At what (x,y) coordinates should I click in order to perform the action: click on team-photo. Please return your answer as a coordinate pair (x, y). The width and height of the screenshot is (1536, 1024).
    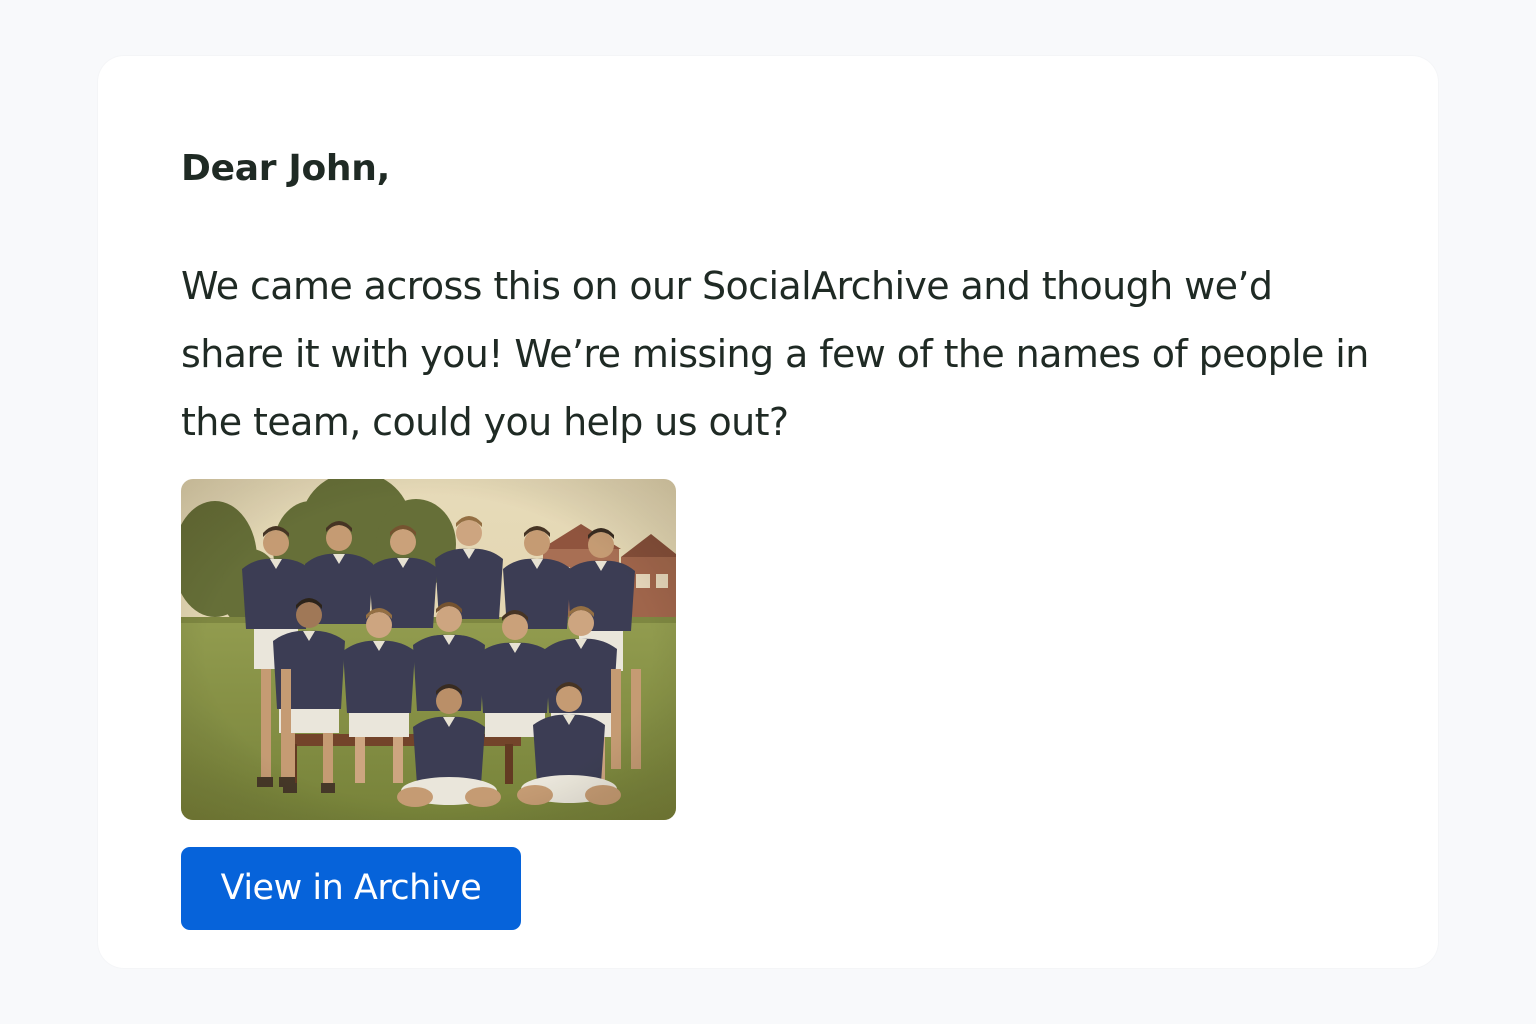
    Looking at the image, I should click on (428, 649).